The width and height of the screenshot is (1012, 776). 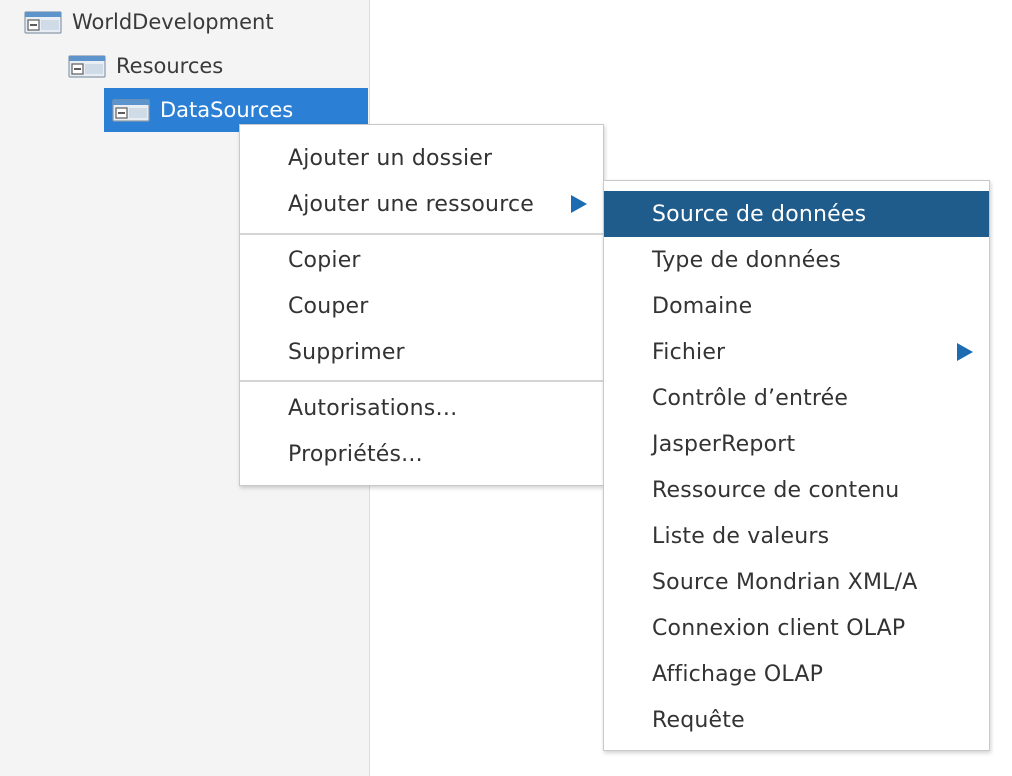 What do you see at coordinates (421, 158) in the screenshot?
I see `menu-item-add-folder: Ajouter un dossier` at bounding box center [421, 158].